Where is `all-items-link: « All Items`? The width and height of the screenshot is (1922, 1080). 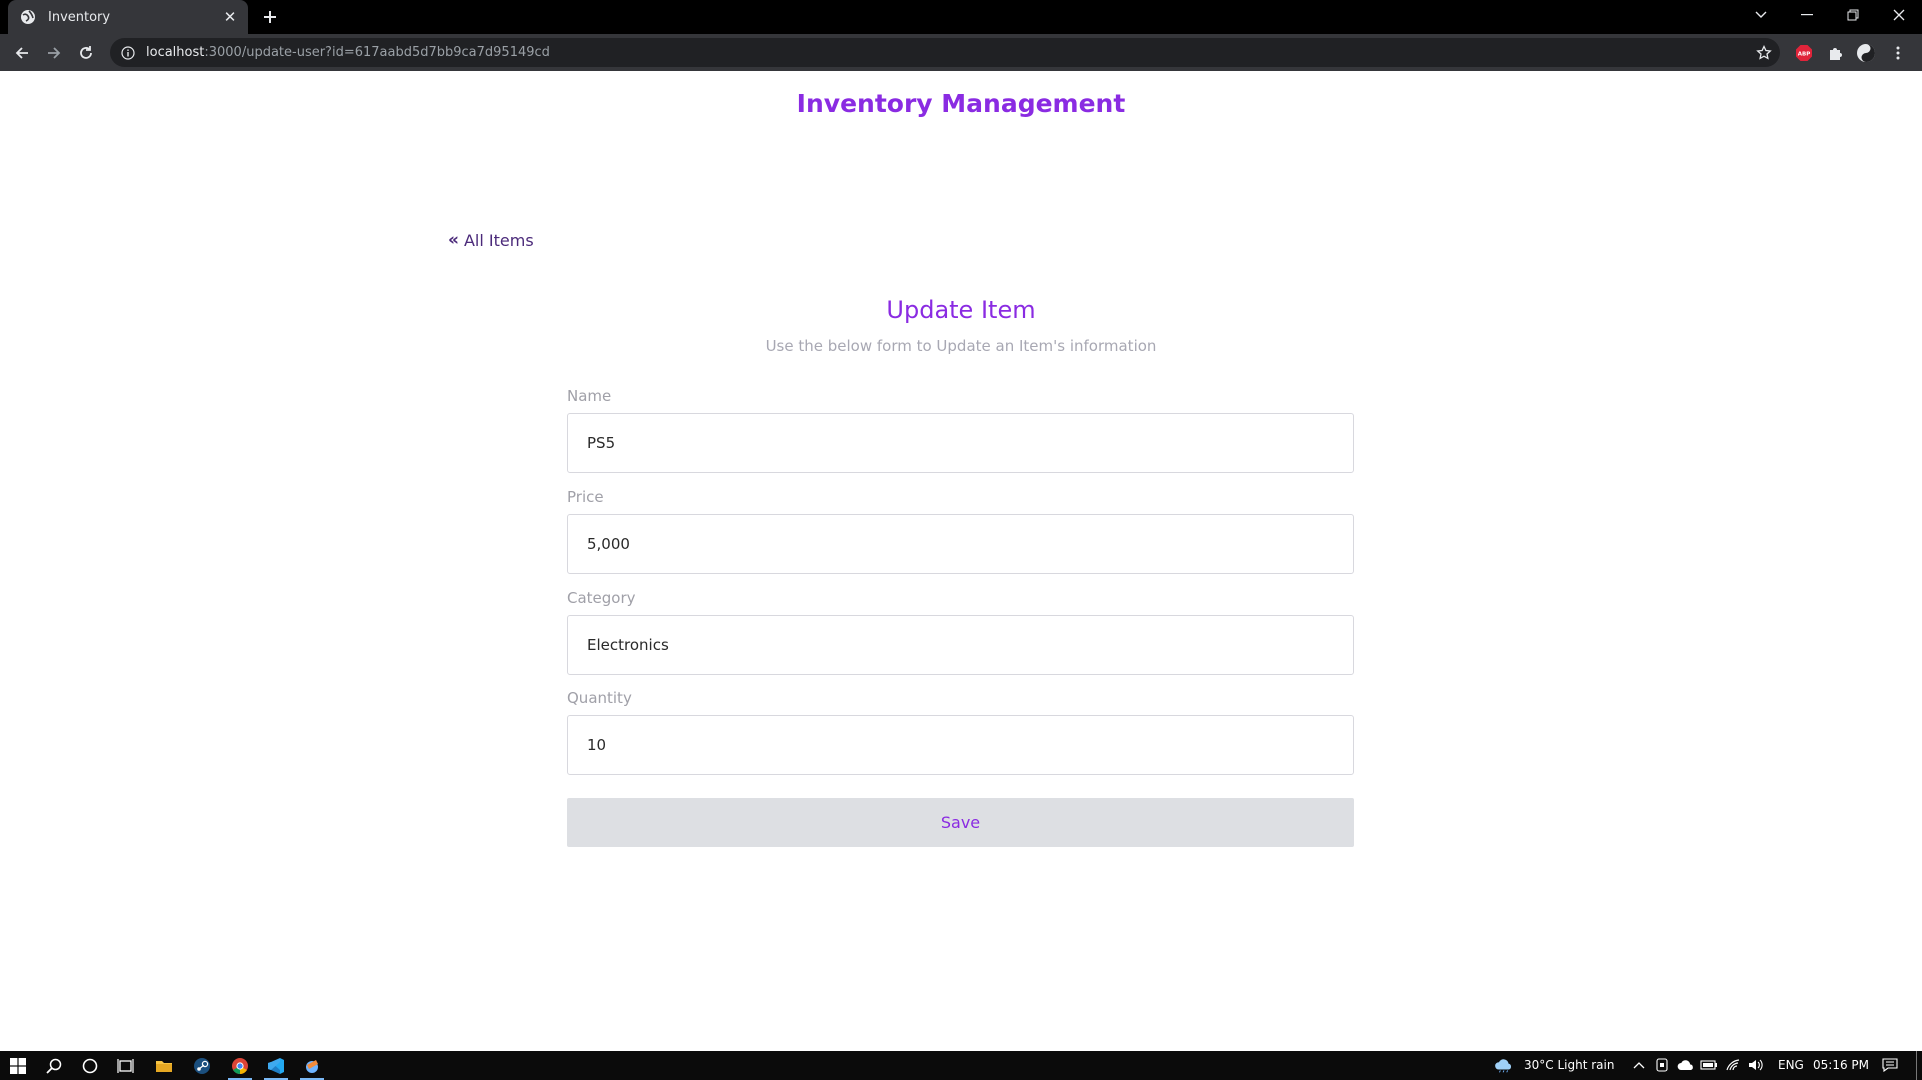
all-items-link: « All Items is located at coordinates (491, 240).